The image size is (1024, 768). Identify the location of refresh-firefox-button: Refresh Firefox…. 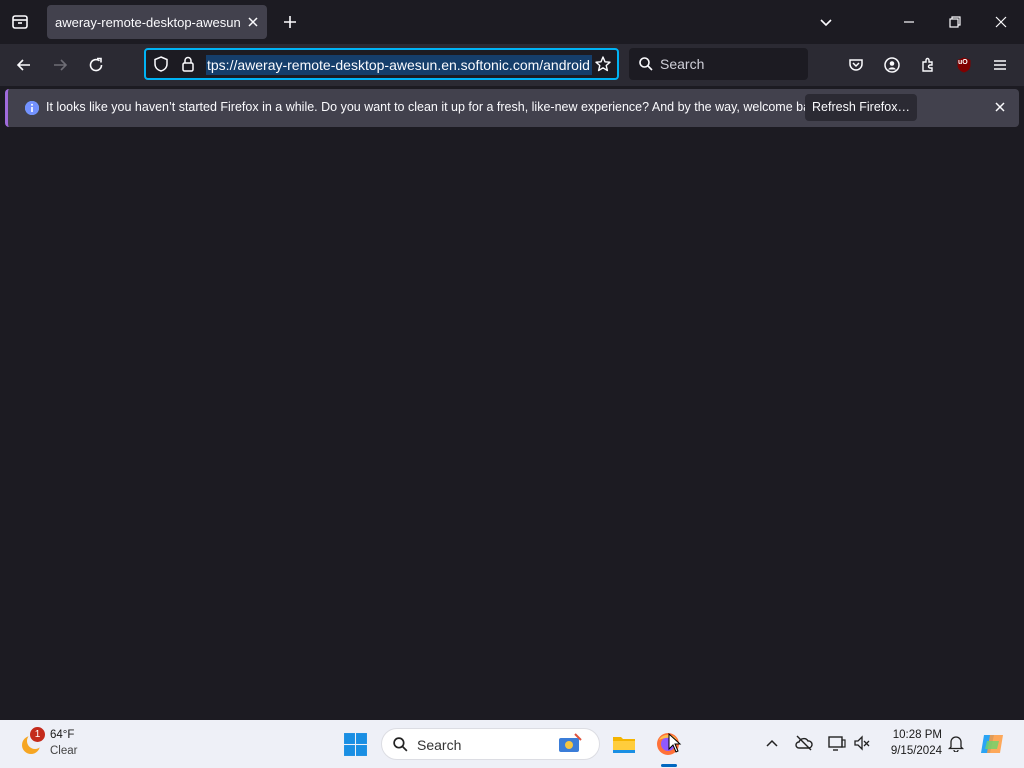
(861, 107).